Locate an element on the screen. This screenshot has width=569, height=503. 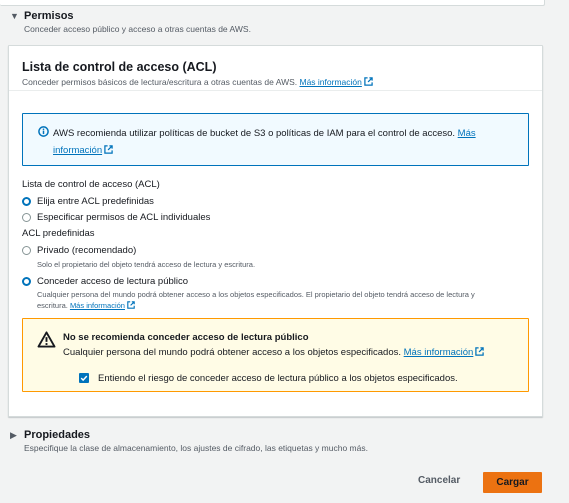
warning-icon is located at coordinates (46, 339).